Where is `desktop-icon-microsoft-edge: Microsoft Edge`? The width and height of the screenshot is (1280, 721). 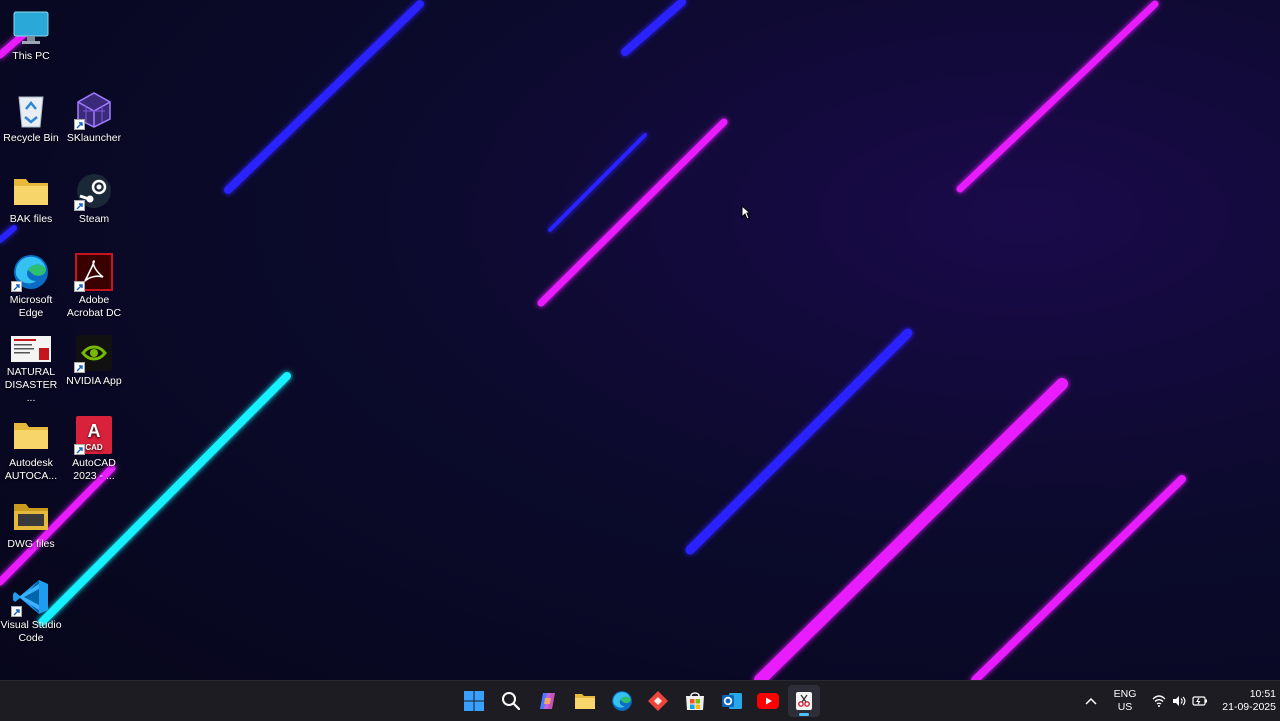
desktop-icon-microsoft-edge: Microsoft Edge is located at coordinates (31, 285).